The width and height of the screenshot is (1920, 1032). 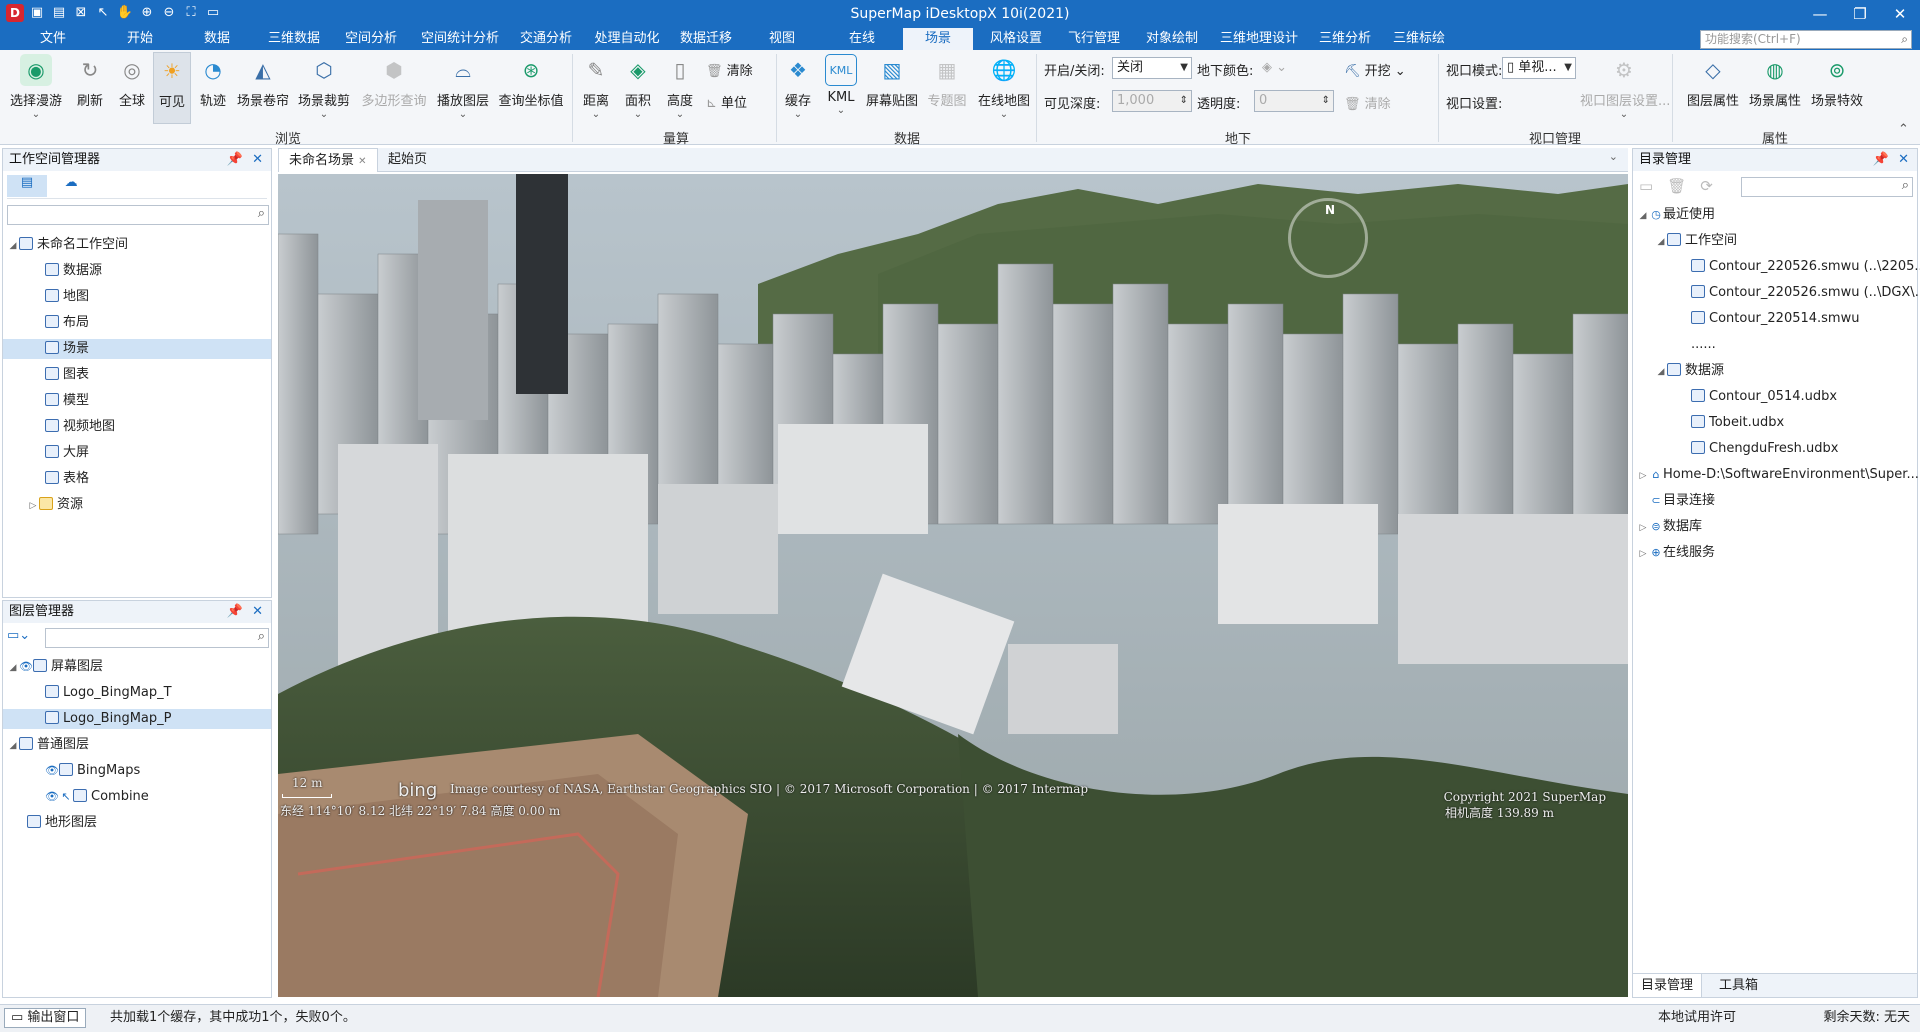 I want to click on track-button: ◔ 轨迹, so click(x=213, y=90).